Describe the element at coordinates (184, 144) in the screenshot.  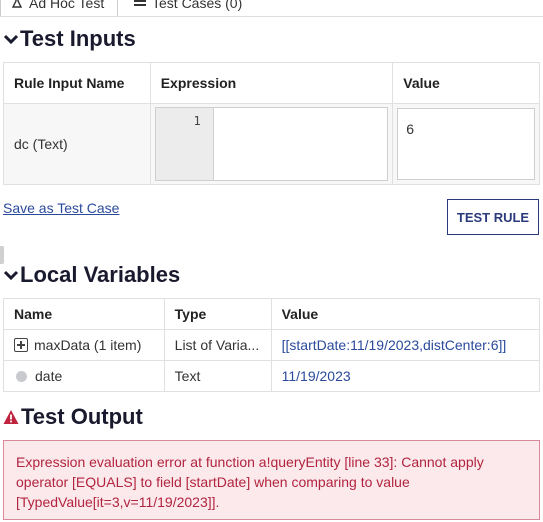
I see `line-number: 1` at that location.